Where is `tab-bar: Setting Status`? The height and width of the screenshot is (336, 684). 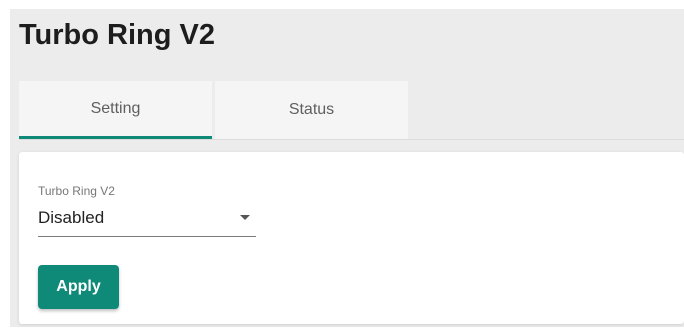 tab-bar: Setting Status is located at coordinates (213, 110).